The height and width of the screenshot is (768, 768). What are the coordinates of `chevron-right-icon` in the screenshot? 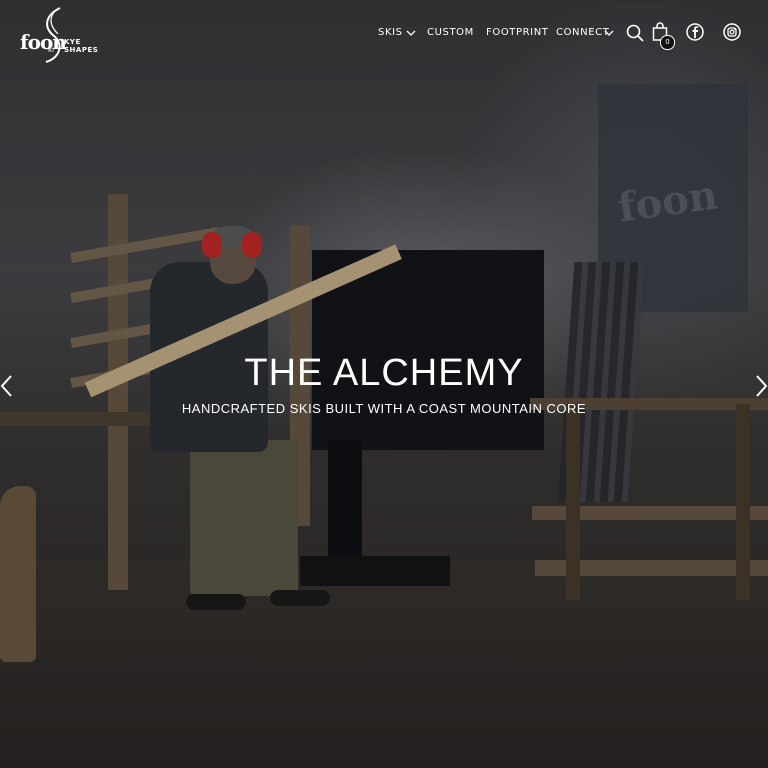 It's located at (761, 386).